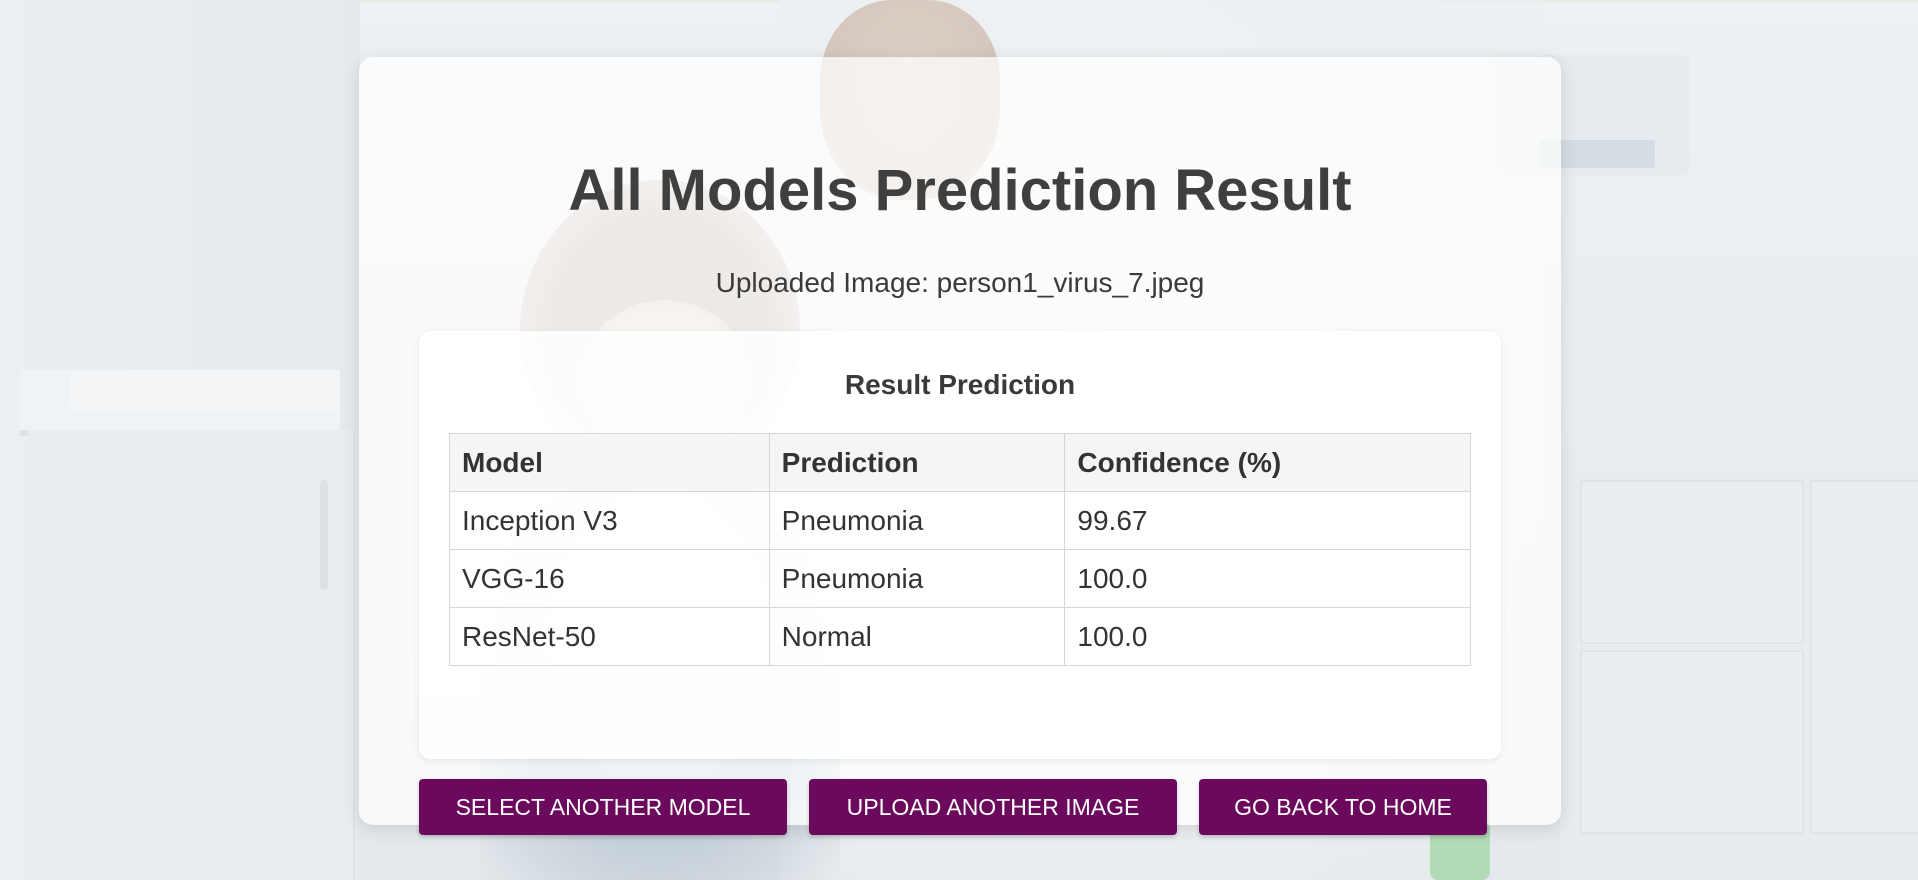 This screenshot has width=1918, height=880. I want to click on result-heading: Result Prediction, so click(960, 384).